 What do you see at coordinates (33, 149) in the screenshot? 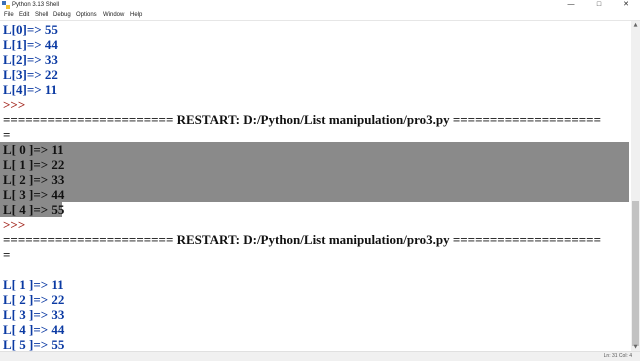
I see `output-line: L[ 0 ]=> 11` at bounding box center [33, 149].